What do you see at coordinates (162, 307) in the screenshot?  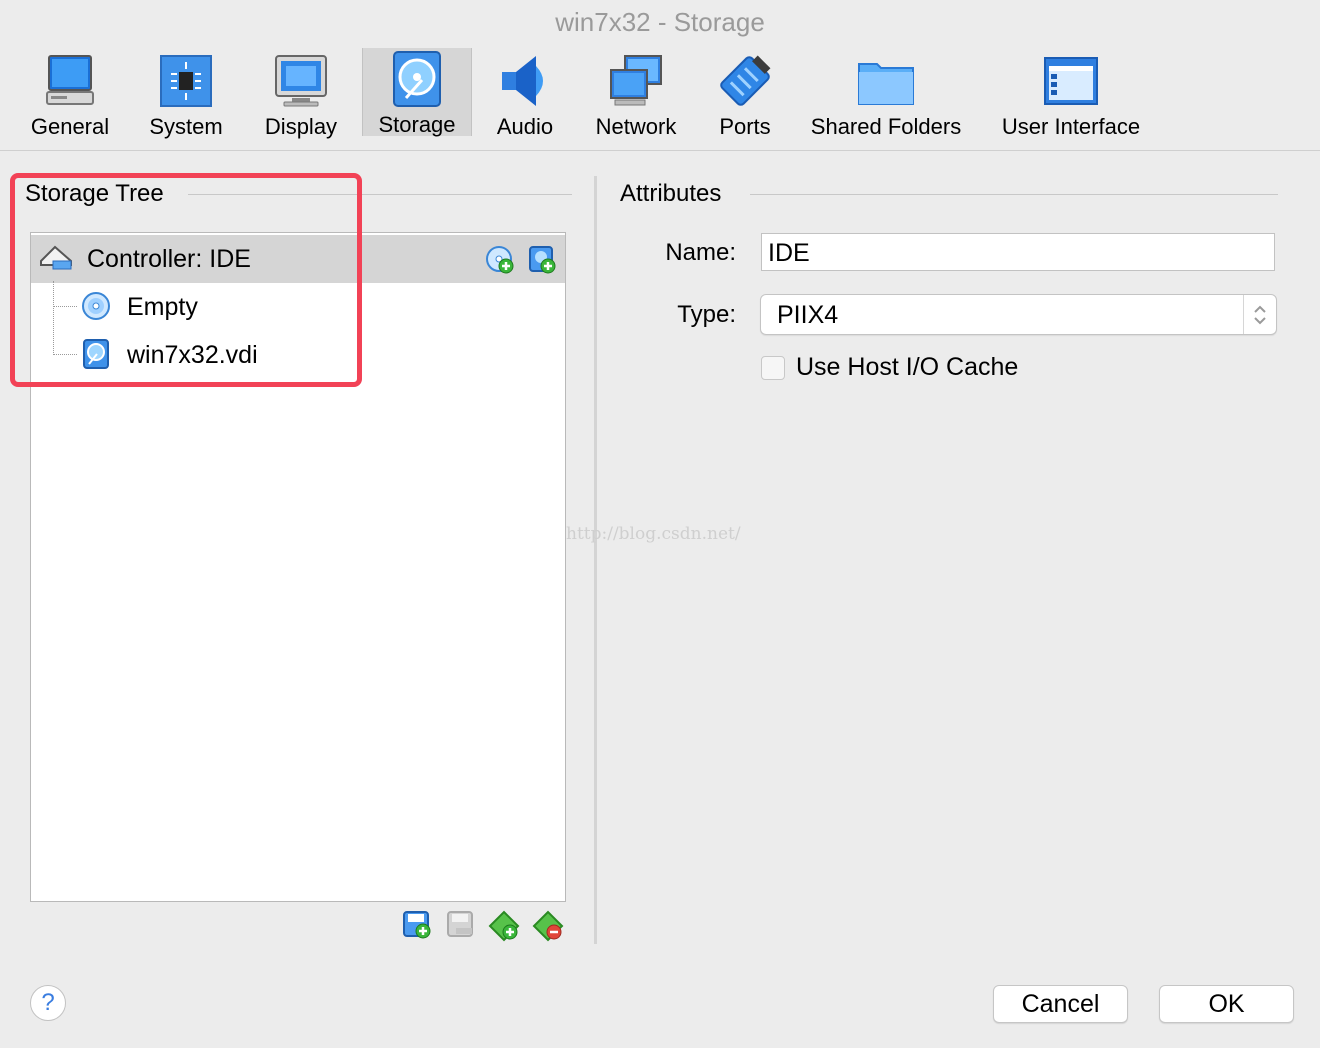 I see `tree-item-empty-label: Empty` at bounding box center [162, 307].